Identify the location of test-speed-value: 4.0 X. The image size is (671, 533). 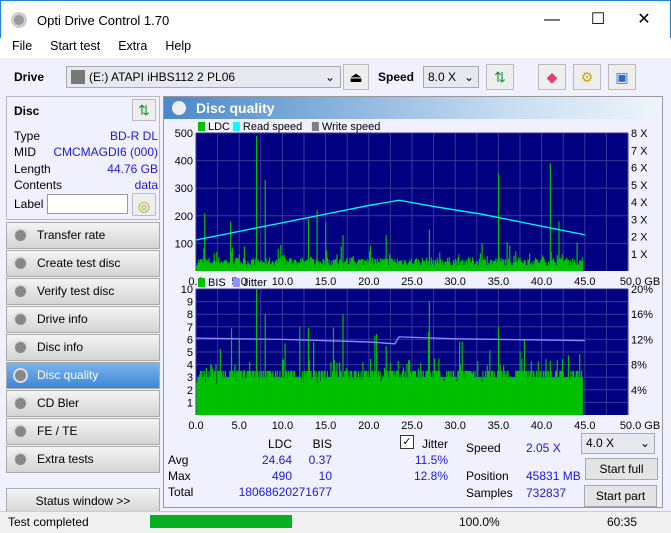
(600, 443).